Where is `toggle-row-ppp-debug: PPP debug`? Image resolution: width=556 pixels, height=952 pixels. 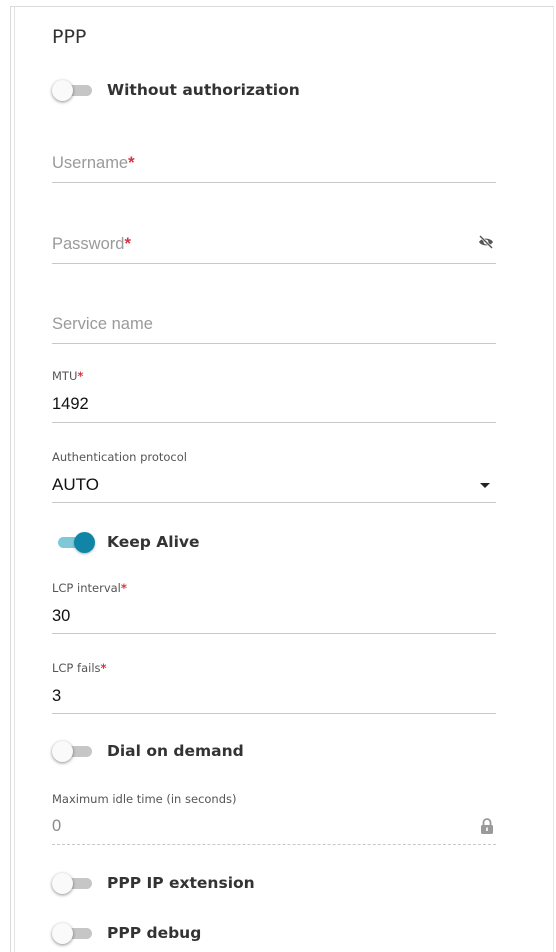 toggle-row-ppp-debug: PPP debug is located at coordinates (126, 933).